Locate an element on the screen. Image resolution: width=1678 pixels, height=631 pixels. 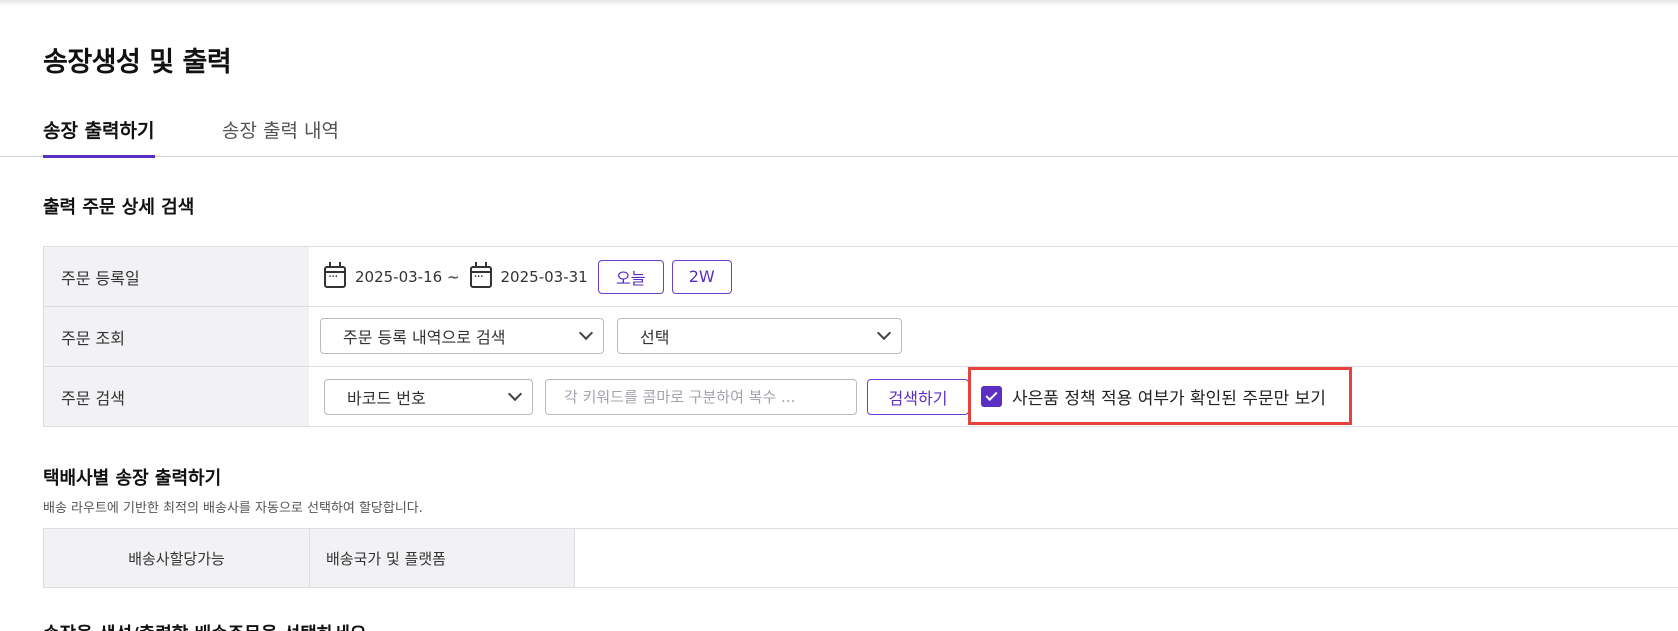
today-button: 오늘 is located at coordinates (630, 276).